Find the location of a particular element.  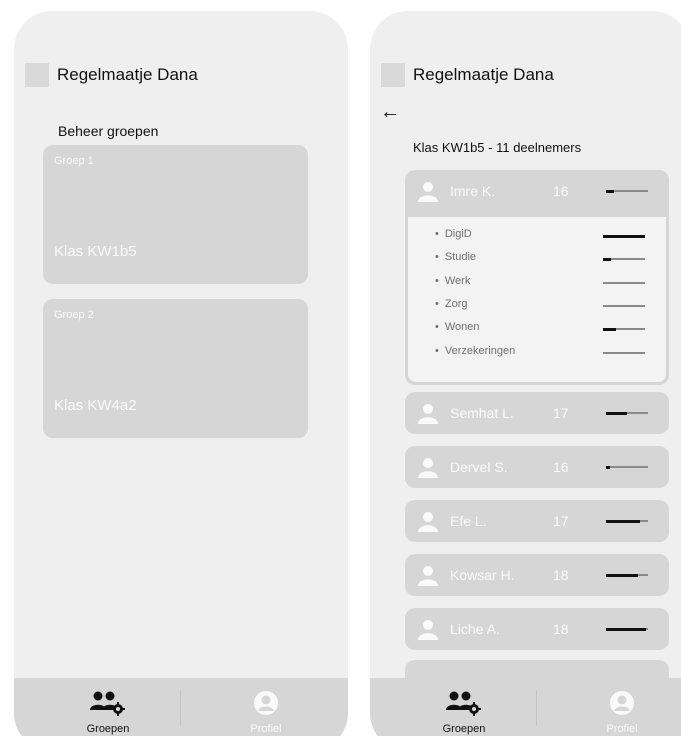

student-card-header: Imre K. 16 is located at coordinates (537, 194).